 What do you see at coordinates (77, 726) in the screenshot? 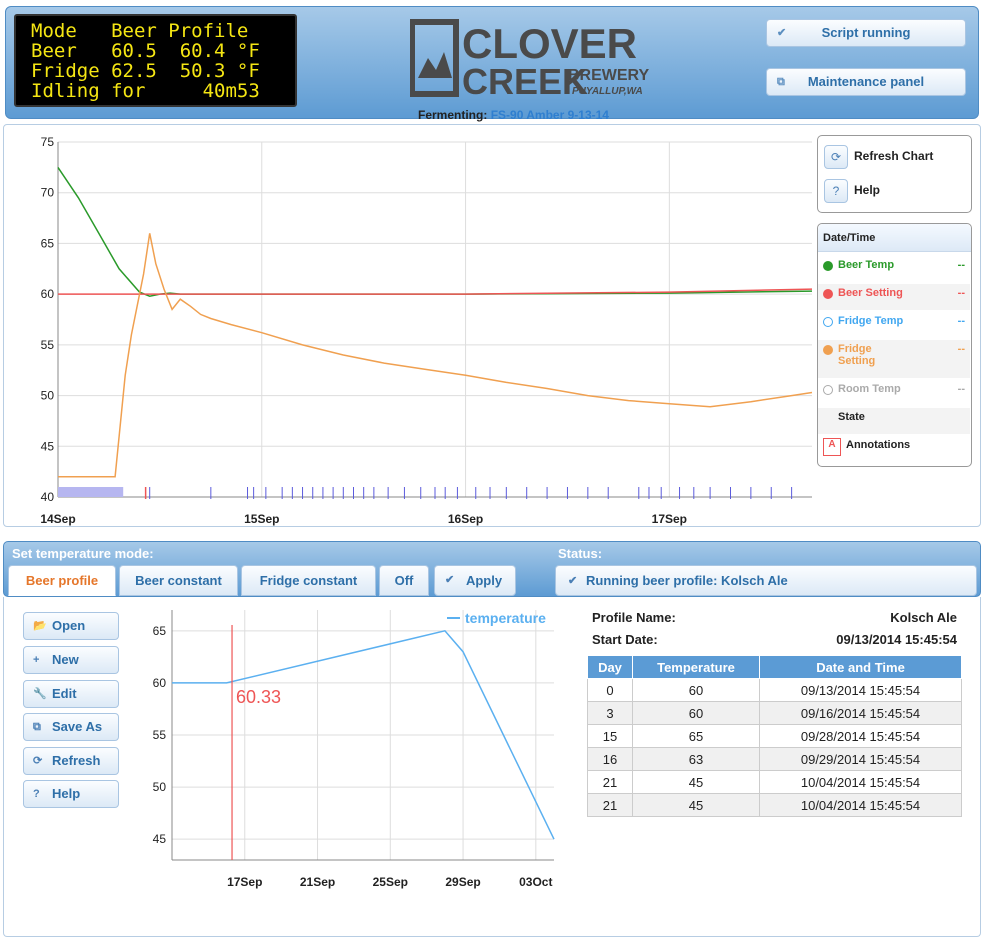
I see `save-as-label: Save As` at bounding box center [77, 726].